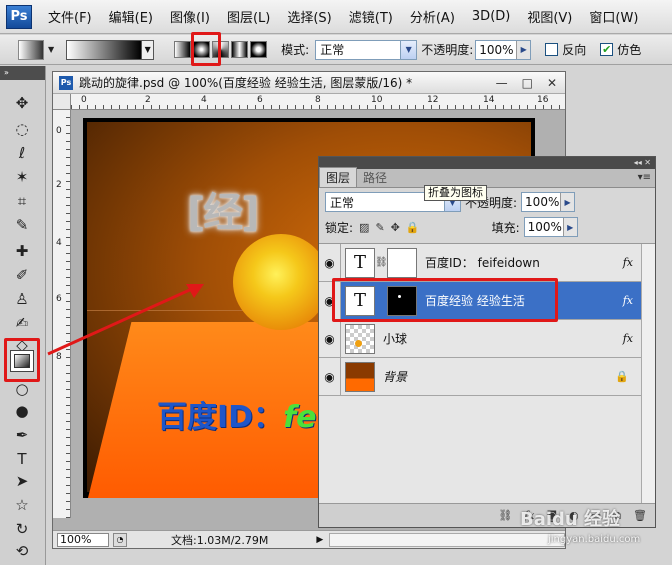 The height and width of the screenshot is (565, 672). Describe the element at coordinates (503, 49) in the screenshot. I see `opacity-input: 100% ▶` at that location.